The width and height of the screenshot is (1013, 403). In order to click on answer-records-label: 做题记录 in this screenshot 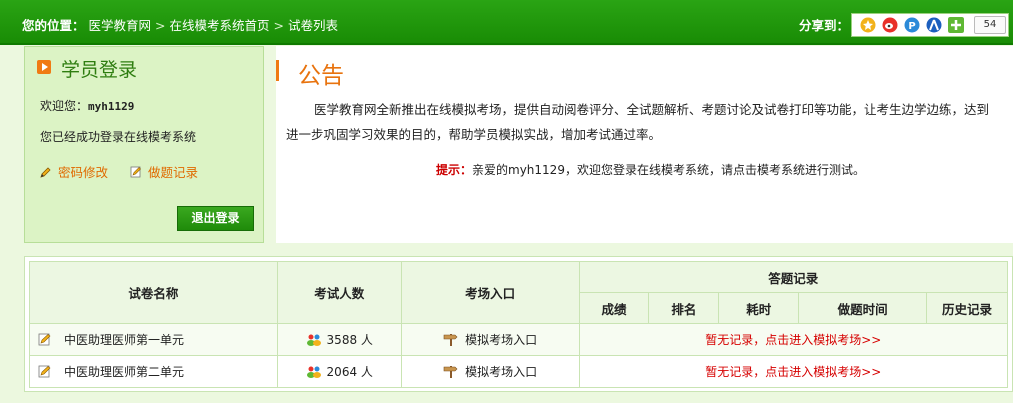, I will do `click(173, 172)`.